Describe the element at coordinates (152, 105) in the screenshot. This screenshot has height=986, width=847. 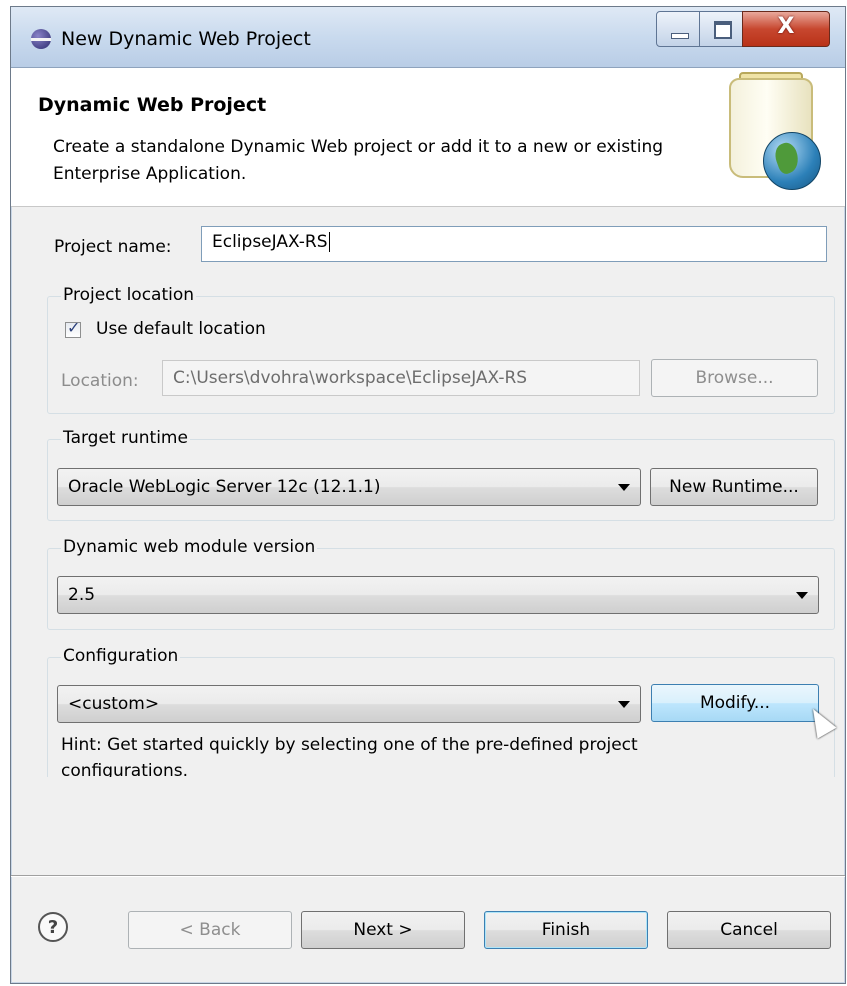
I see `wizard-page-title: Dynamic Web Project` at that location.